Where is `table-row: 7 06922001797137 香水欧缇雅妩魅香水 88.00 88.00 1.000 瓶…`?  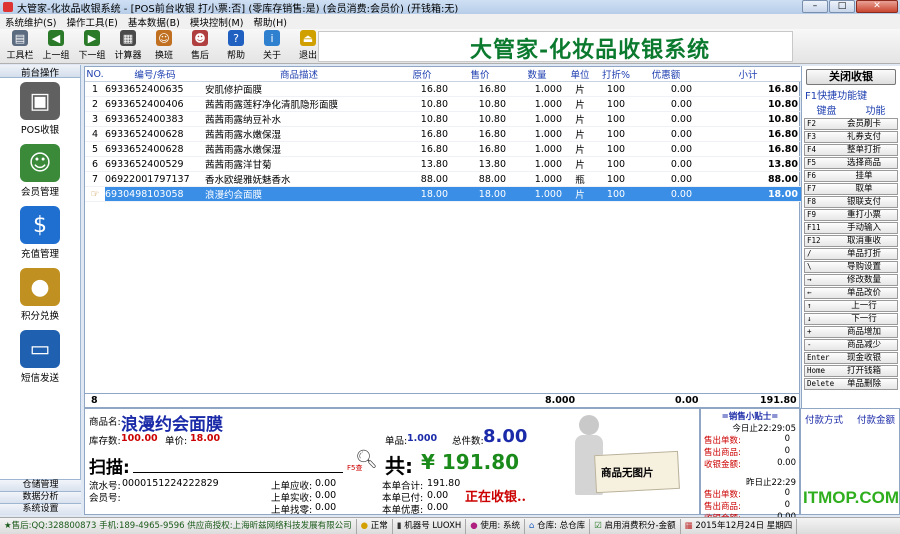 table-row: 7 06922001797137 香水欧缇雅妩魅香水 88.00 88.00 1.000 瓶… is located at coordinates (443, 179).